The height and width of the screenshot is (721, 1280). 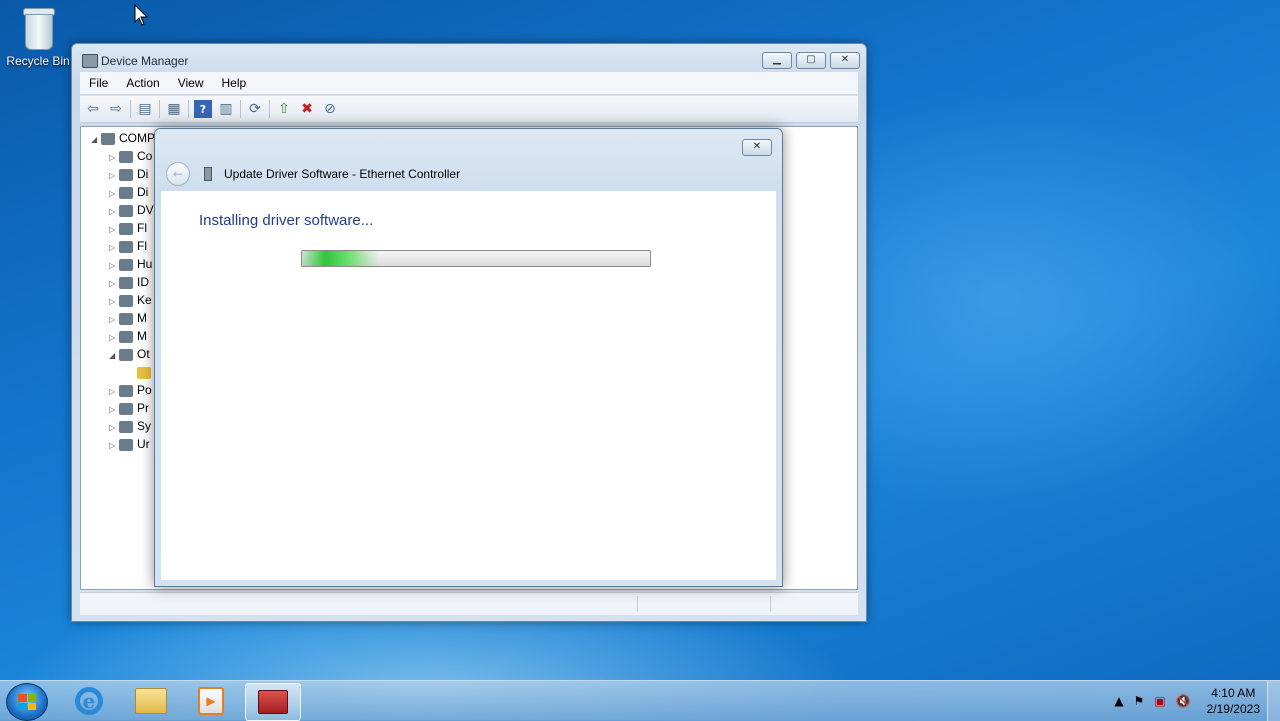 What do you see at coordinates (226, 109) in the screenshot?
I see `action-pane-icon: ▥` at bounding box center [226, 109].